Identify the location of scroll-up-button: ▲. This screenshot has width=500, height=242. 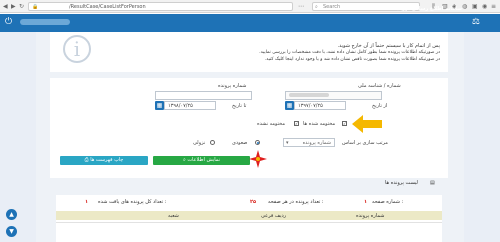
(11, 214).